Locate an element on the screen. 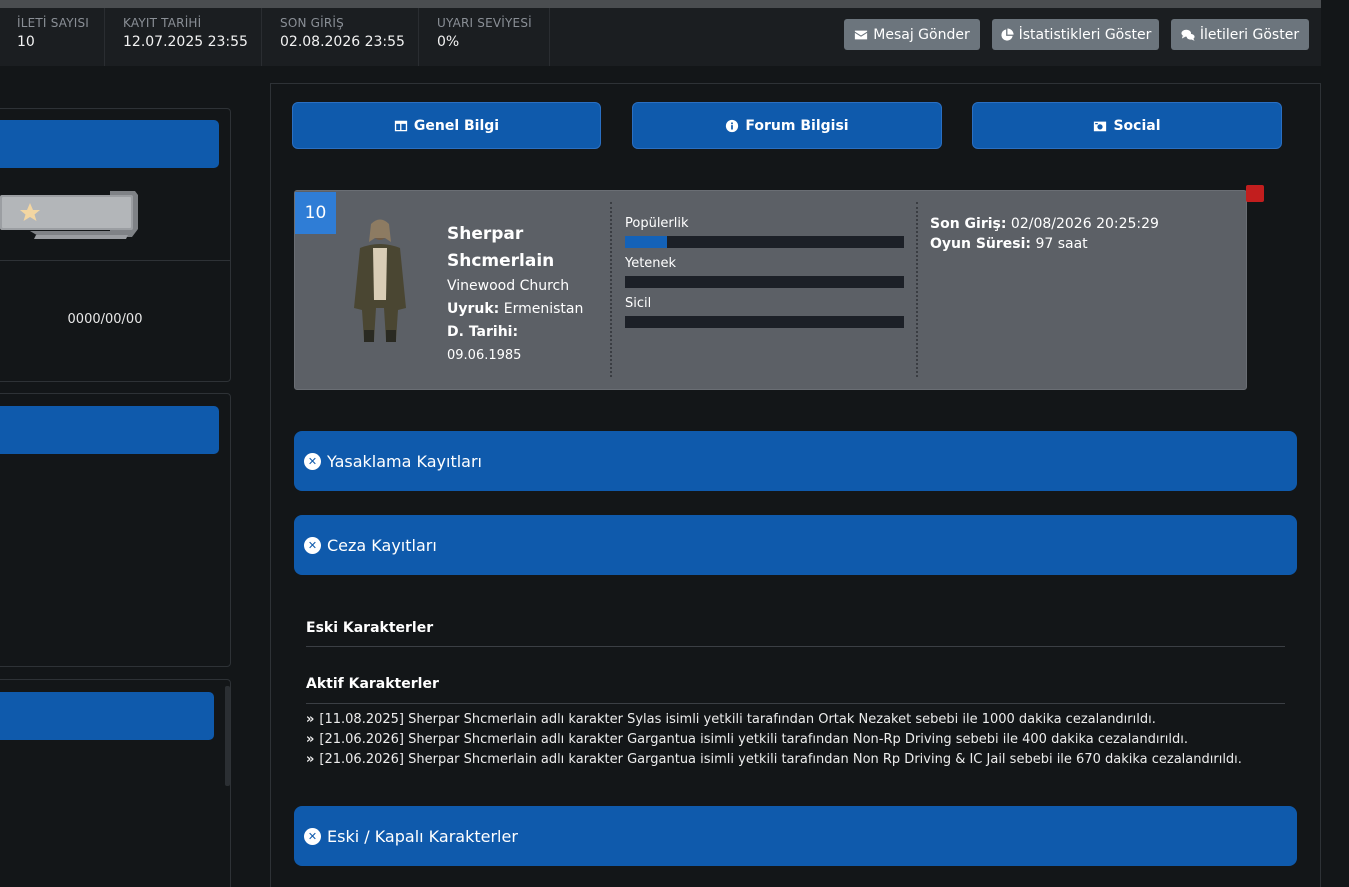 The height and width of the screenshot is (887, 1349). birth-label: D. Tarihi: is located at coordinates (483, 332).